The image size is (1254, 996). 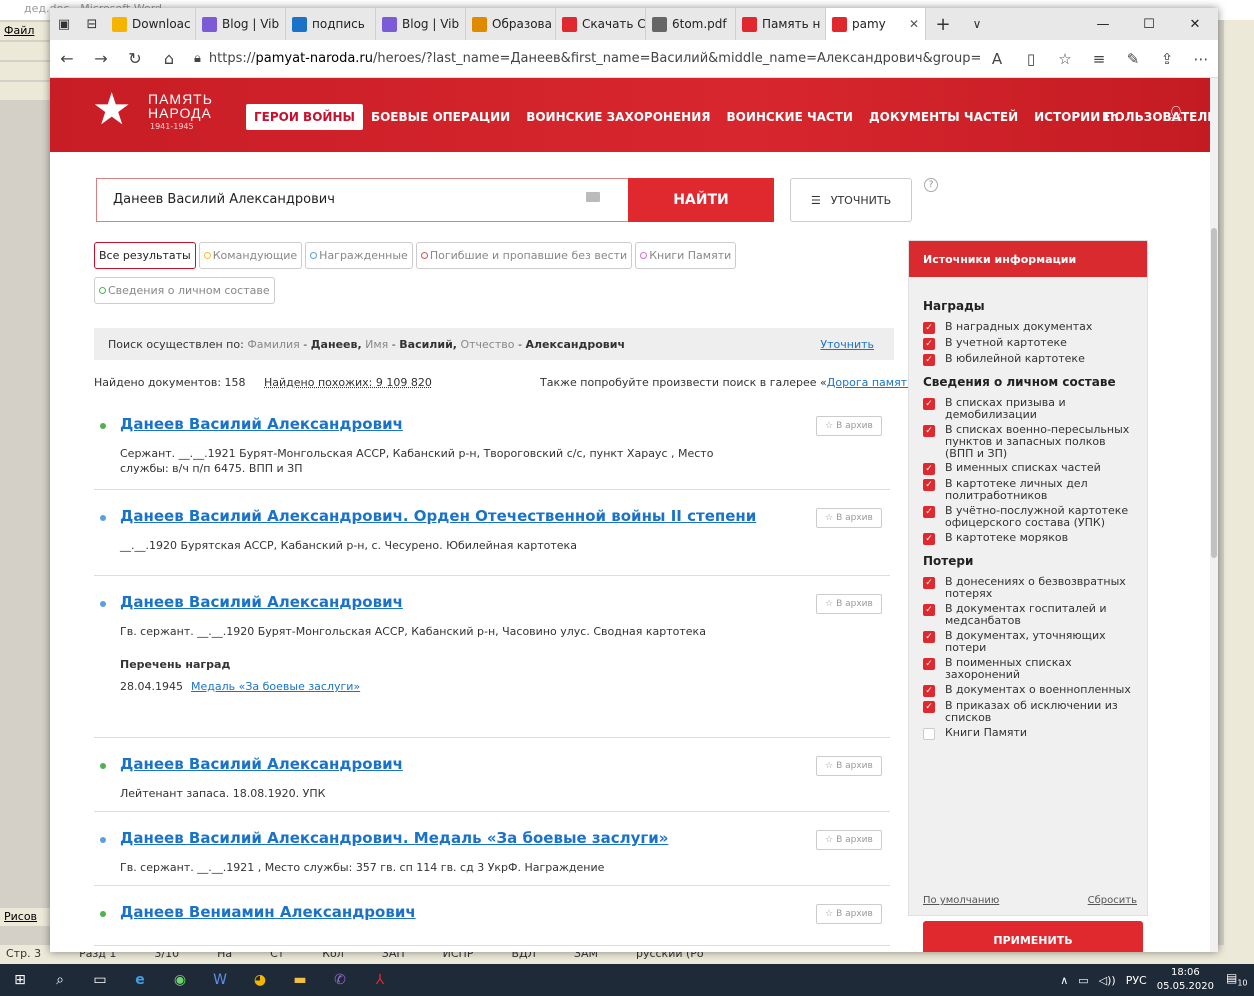 I want to click on browser-tab: Downloac, so click(x=151, y=24).